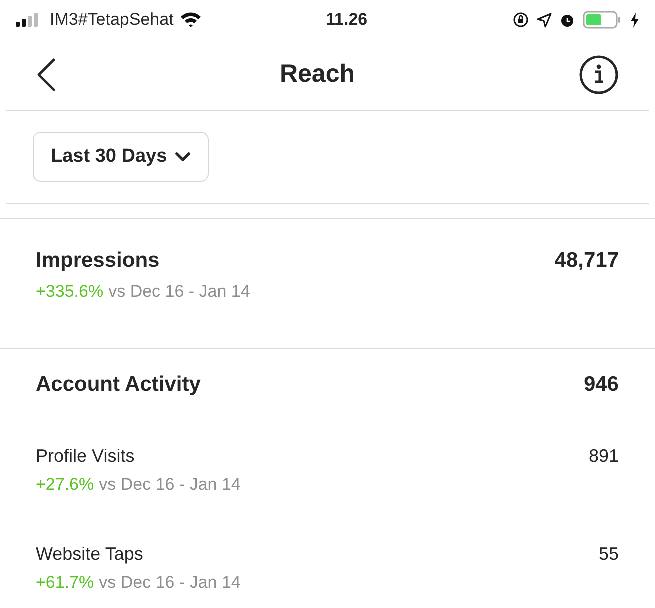 The height and width of the screenshot is (608, 655). What do you see at coordinates (46, 75) in the screenshot?
I see `back-icon` at bounding box center [46, 75].